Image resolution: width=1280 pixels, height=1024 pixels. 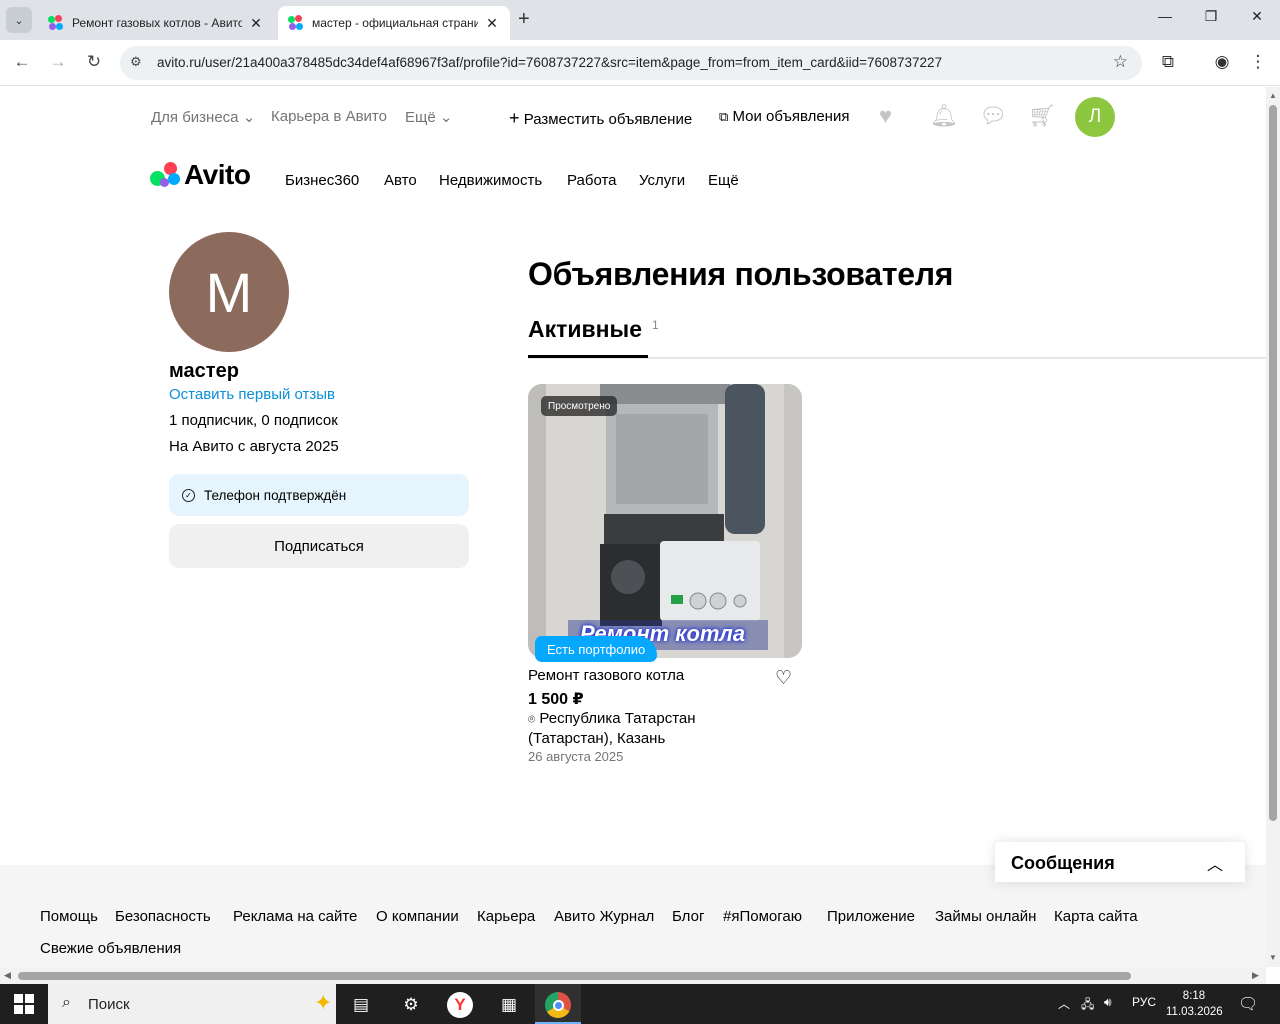 What do you see at coordinates (252, 394) in the screenshot?
I see `leave-review-link: Оставить первый отзыв` at bounding box center [252, 394].